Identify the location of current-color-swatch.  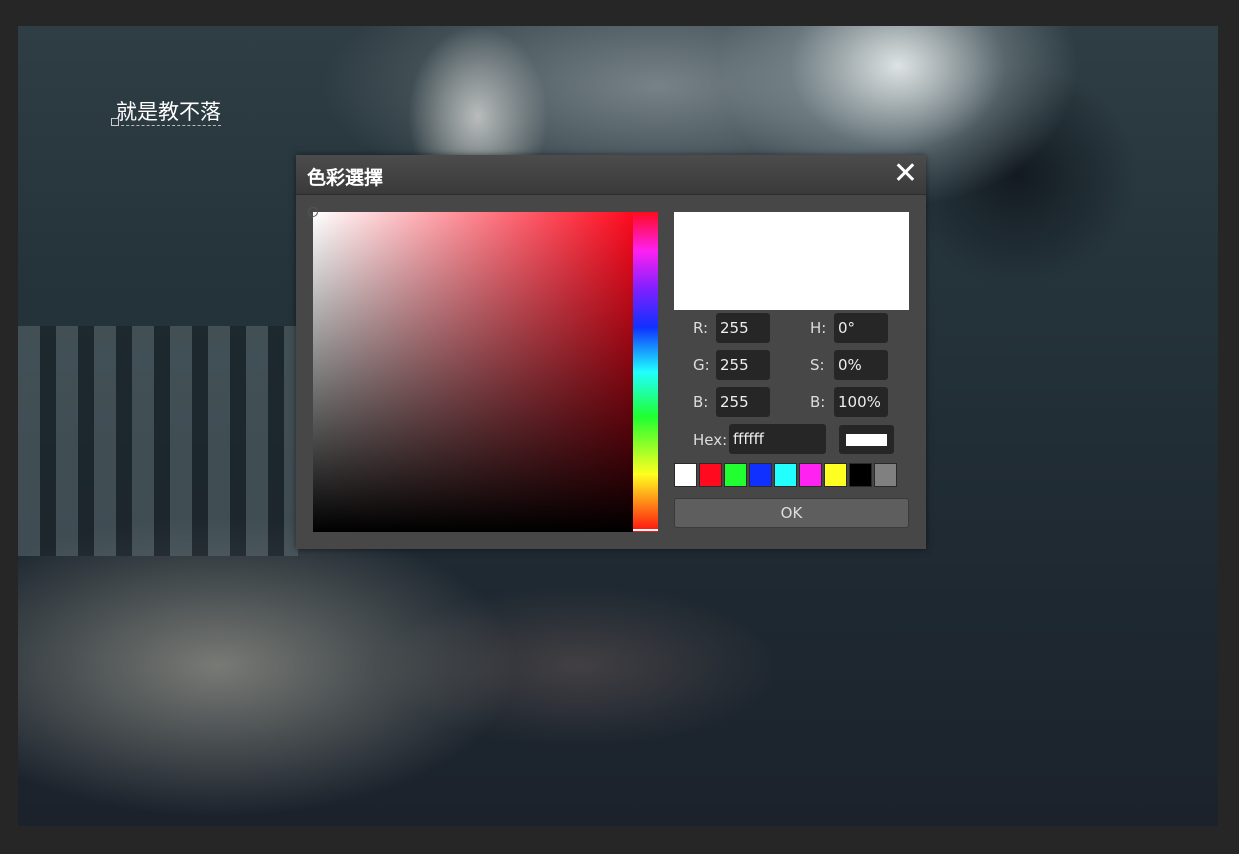
(866, 440).